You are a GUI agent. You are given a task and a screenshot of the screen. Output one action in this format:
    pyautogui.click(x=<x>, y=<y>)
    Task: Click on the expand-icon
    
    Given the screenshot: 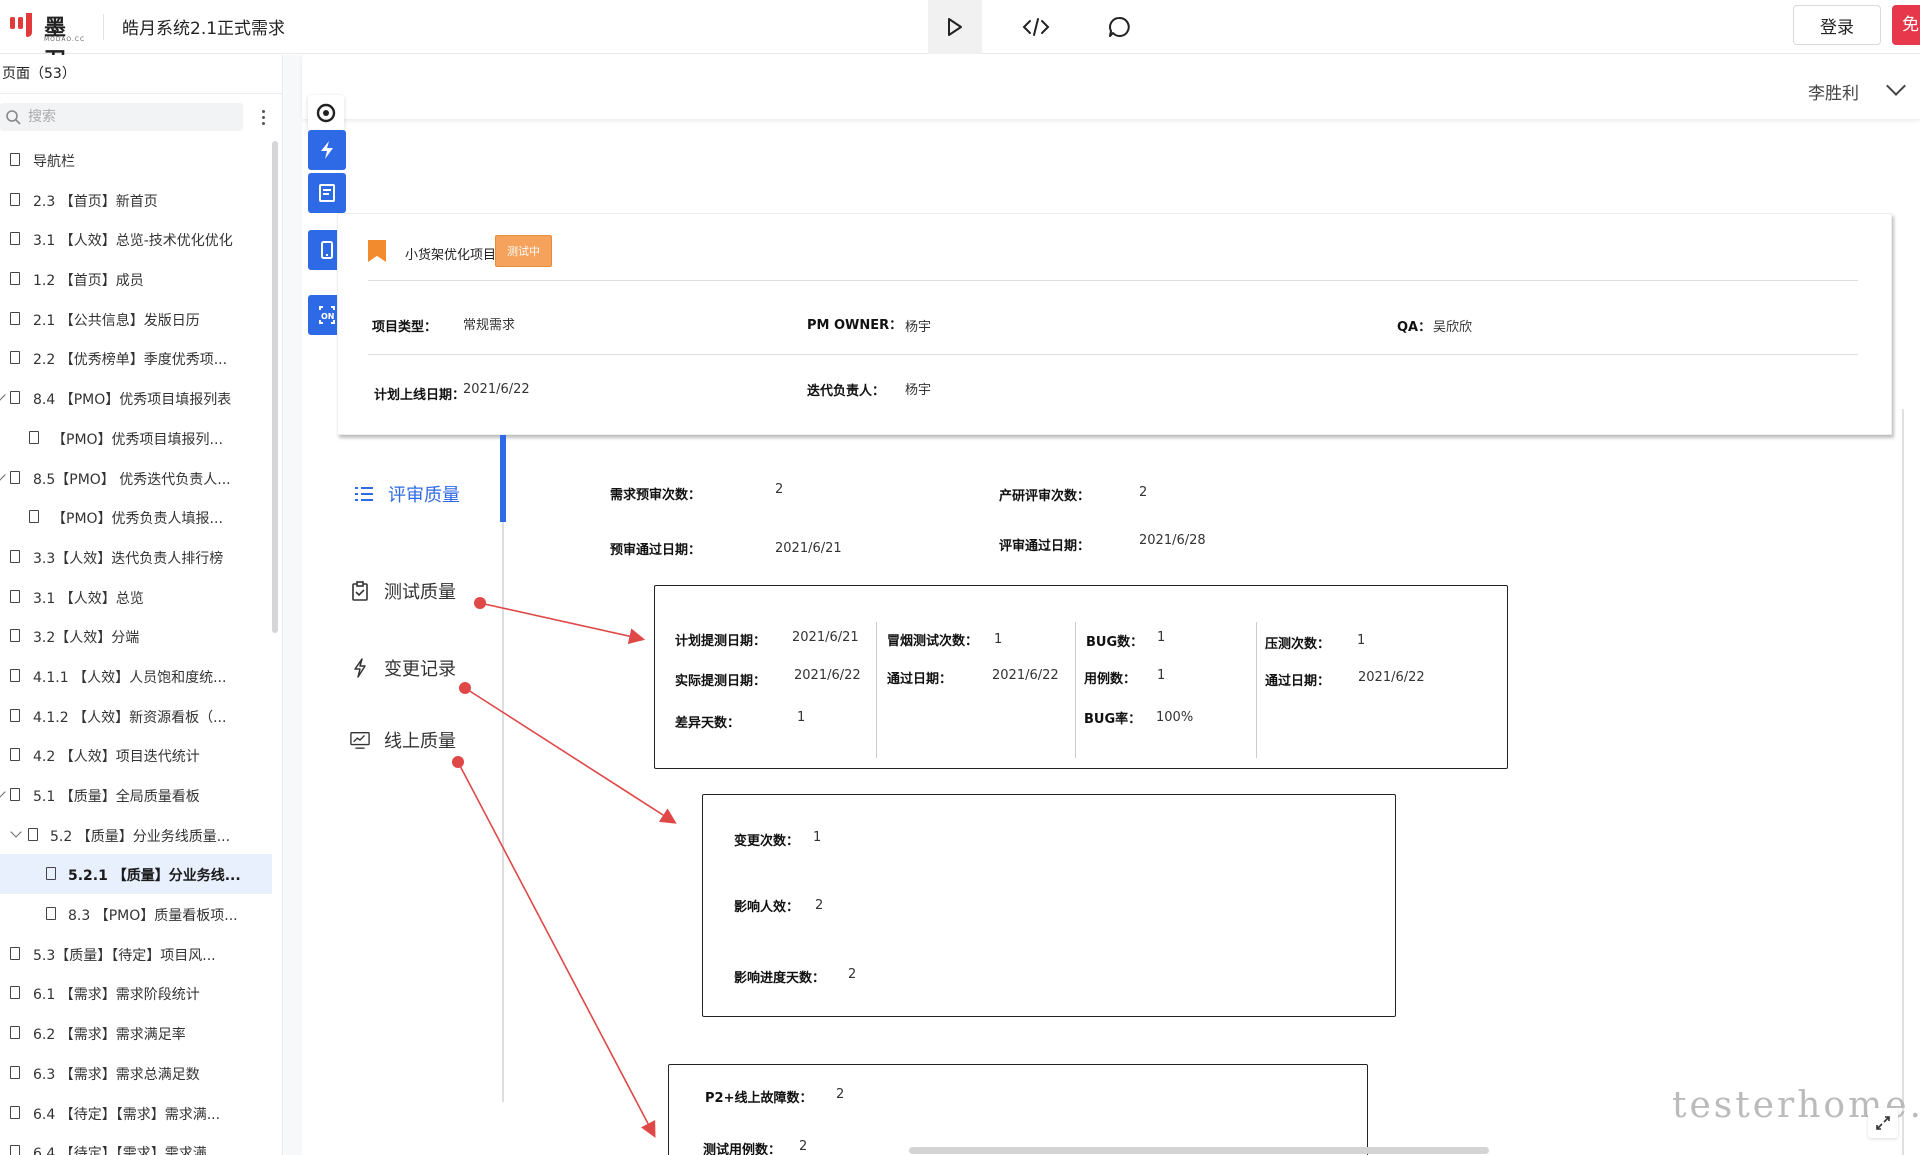 What is the action you would take?
    pyautogui.click(x=1883, y=1123)
    